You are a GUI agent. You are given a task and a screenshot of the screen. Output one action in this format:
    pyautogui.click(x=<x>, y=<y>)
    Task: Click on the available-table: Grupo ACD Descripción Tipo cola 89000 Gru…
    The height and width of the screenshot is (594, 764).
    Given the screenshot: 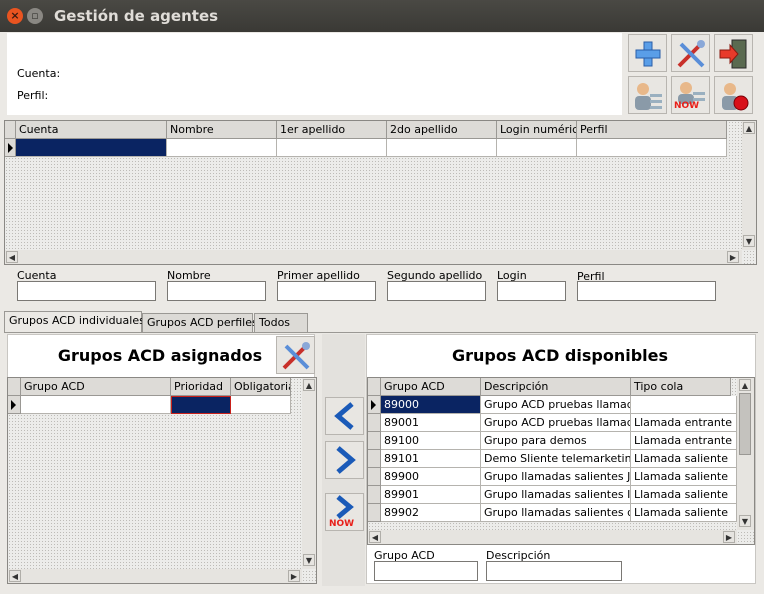 What is the action you would take?
    pyautogui.click(x=561, y=461)
    